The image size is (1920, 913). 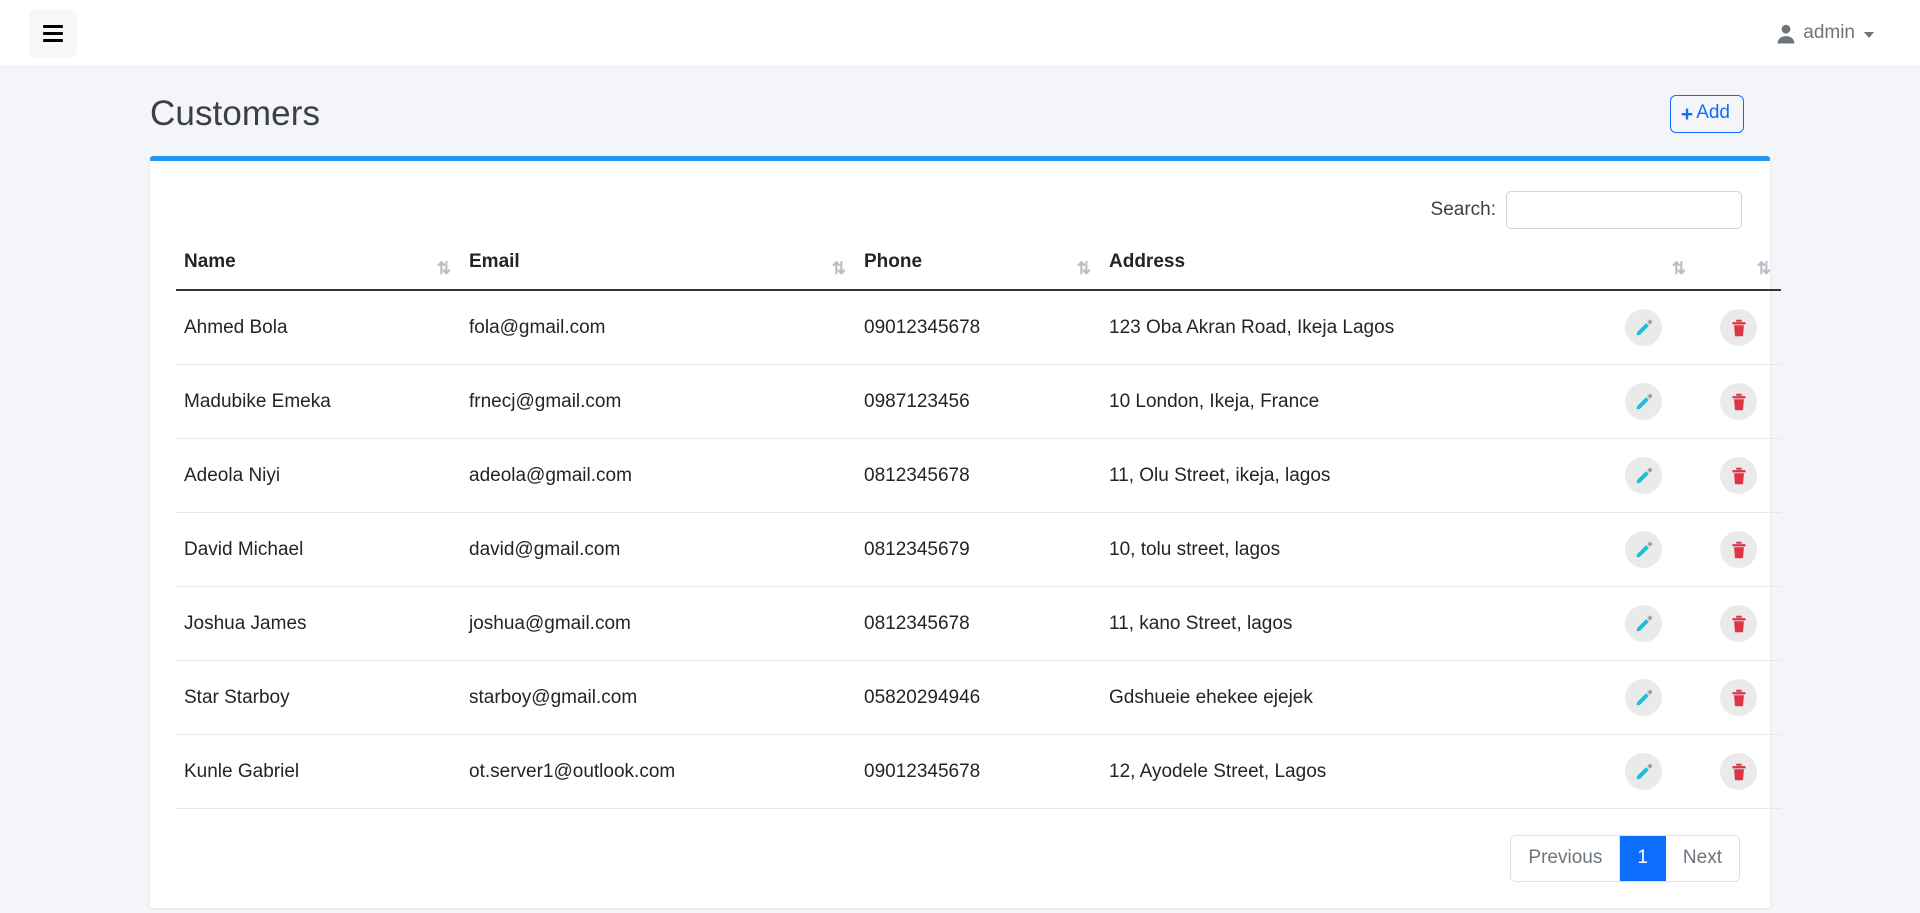 I want to click on cell-email: ot.server1@outlook.com, so click(x=658, y=771).